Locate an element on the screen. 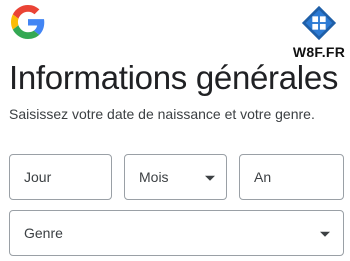 The width and height of the screenshot is (350, 261). windows-logo-icon is located at coordinates (319, 23).